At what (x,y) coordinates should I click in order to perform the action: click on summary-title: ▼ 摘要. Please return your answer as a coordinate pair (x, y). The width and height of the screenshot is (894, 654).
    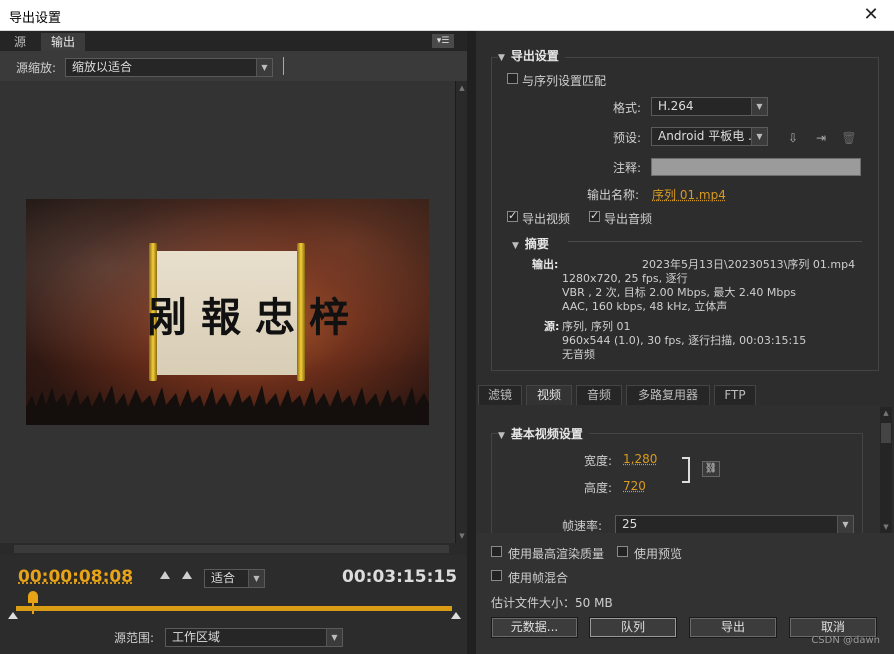
    Looking at the image, I should click on (530, 243).